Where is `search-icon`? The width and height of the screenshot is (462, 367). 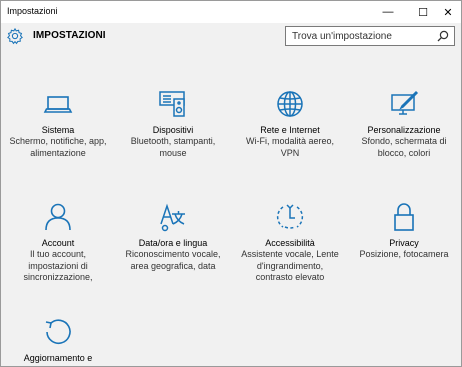 search-icon is located at coordinates (443, 36).